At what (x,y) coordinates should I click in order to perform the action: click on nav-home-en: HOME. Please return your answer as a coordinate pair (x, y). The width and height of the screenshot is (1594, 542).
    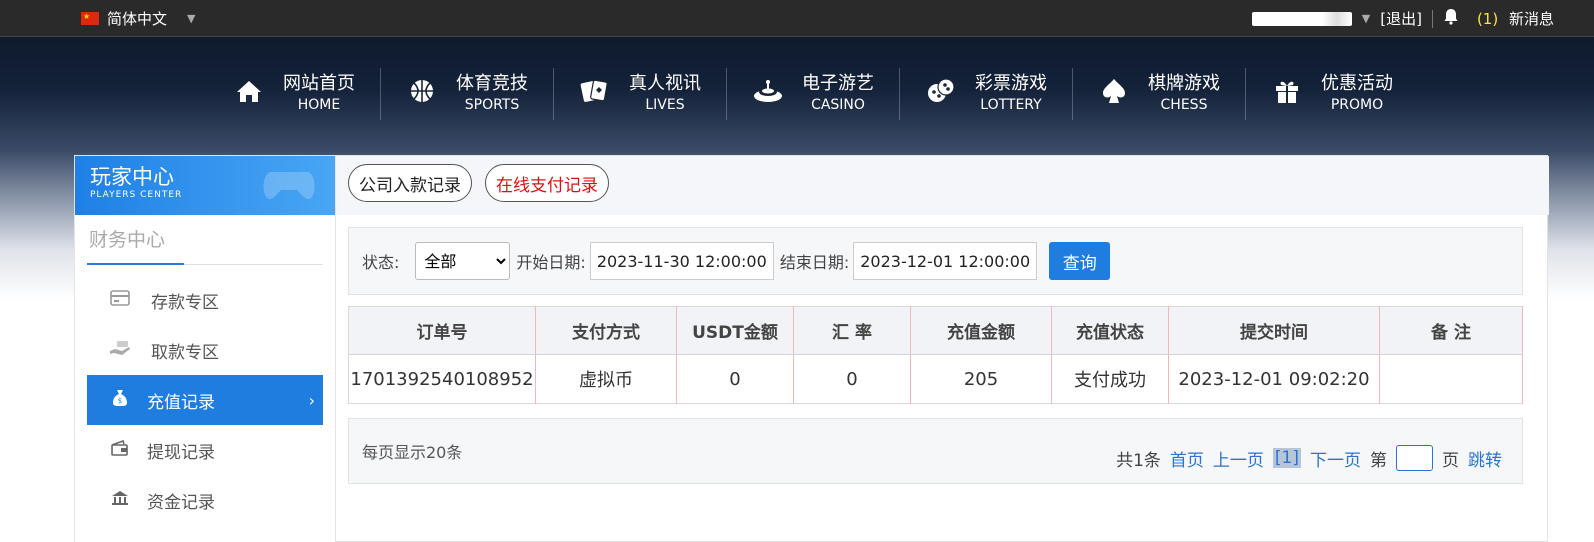
    Looking at the image, I should click on (319, 105).